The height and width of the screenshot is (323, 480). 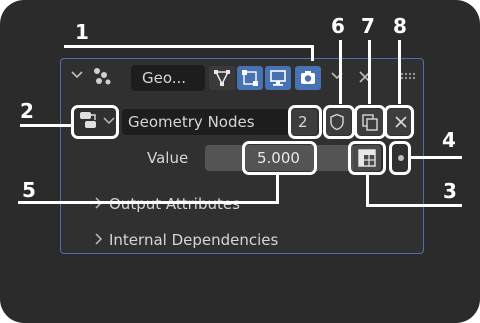 What do you see at coordinates (193, 240) in the screenshot?
I see `section-internal-dependencies: Internal Dependencies` at bounding box center [193, 240].